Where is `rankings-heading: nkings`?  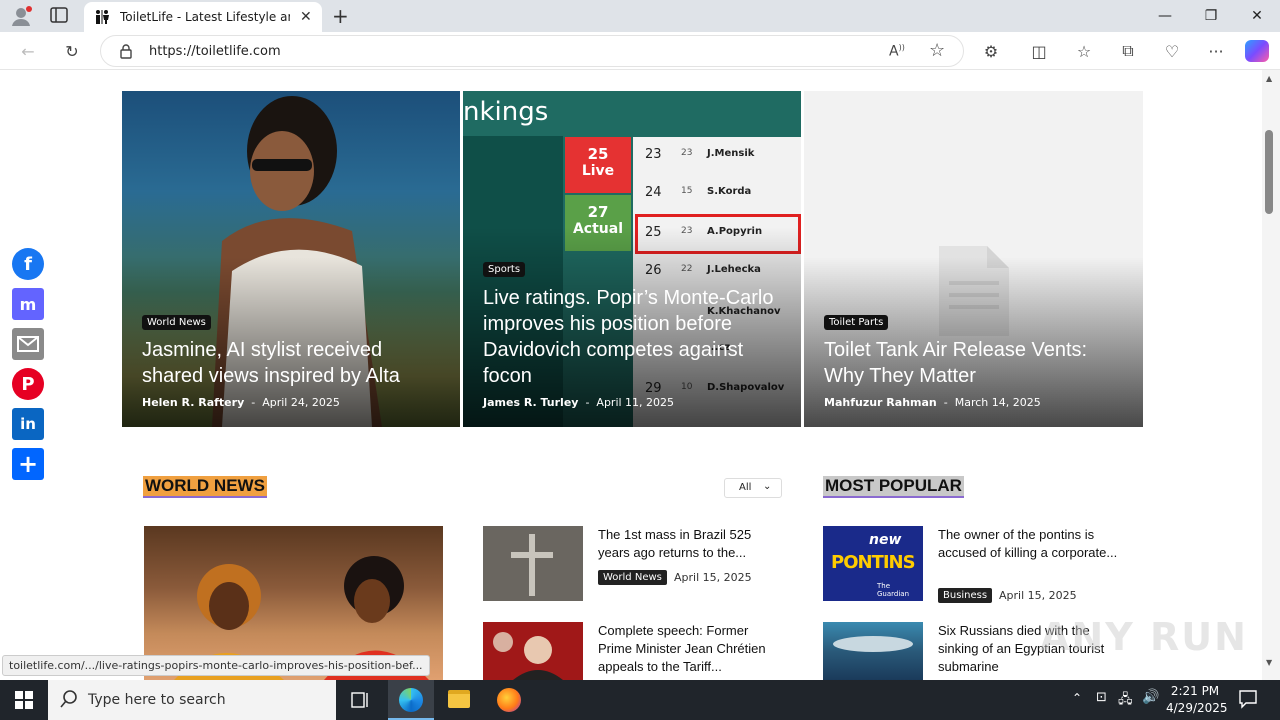
rankings-heading: nkings is located at coordinates (506, 112).